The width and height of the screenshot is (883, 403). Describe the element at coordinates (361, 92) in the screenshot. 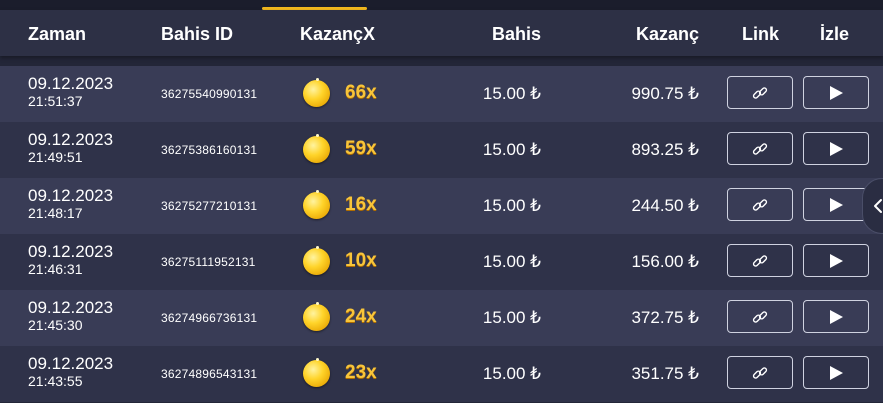

I see `row-multiplier: 66x` at that location.